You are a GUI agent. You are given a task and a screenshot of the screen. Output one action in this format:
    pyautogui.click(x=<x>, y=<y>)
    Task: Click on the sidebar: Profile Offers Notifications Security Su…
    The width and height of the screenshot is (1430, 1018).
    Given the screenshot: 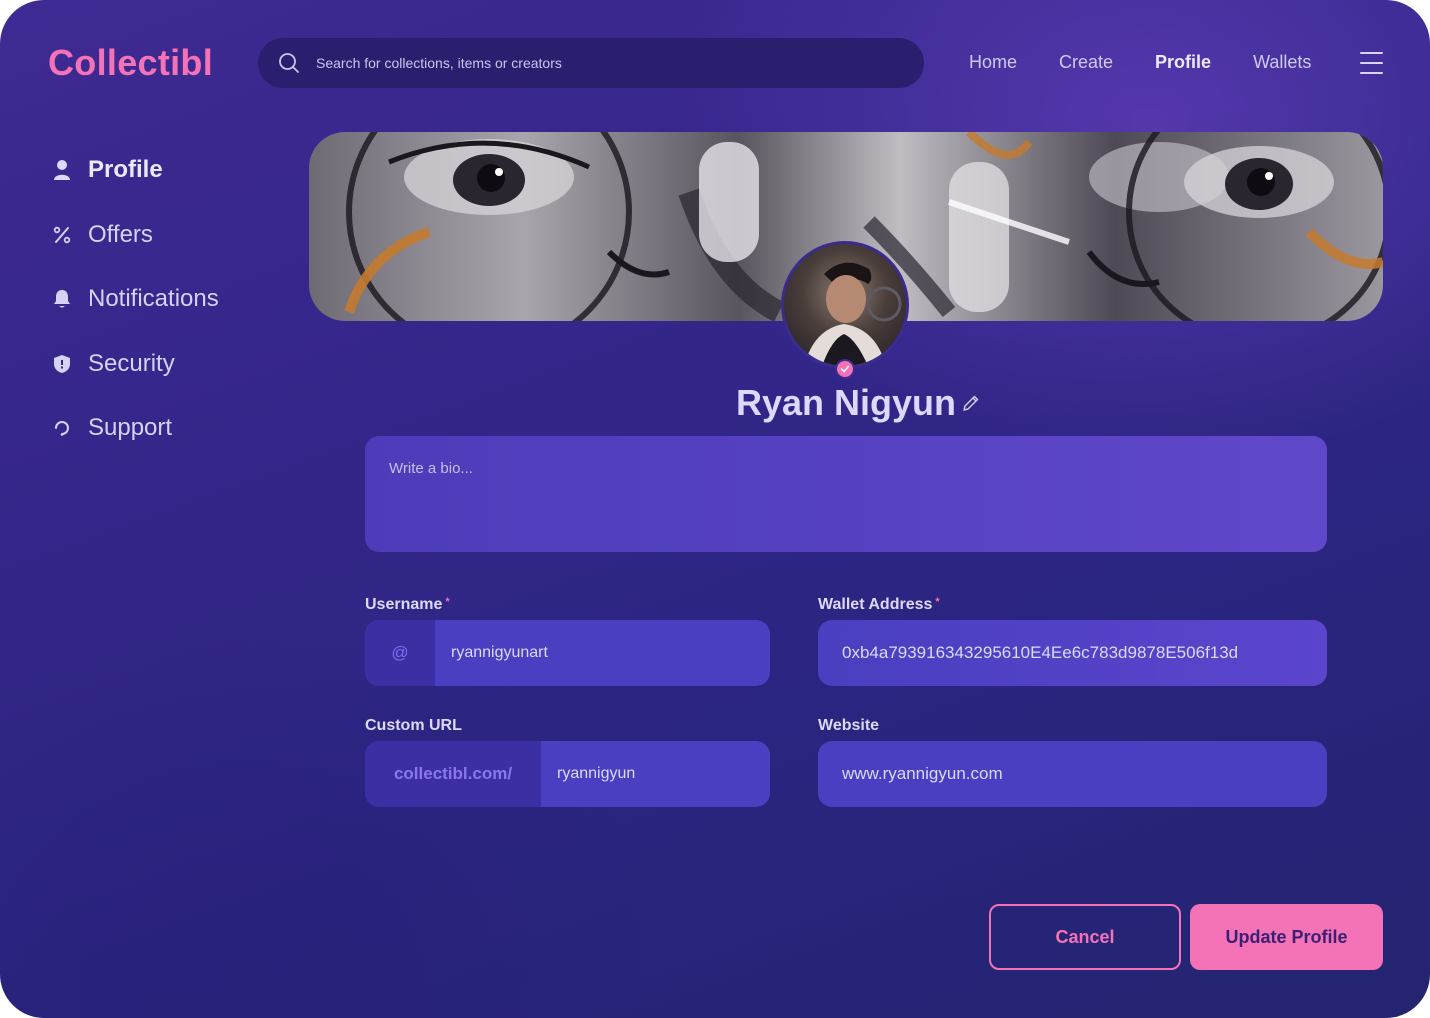 What is the action you would take?
    pyautogui.click(x=135, y=311)
    